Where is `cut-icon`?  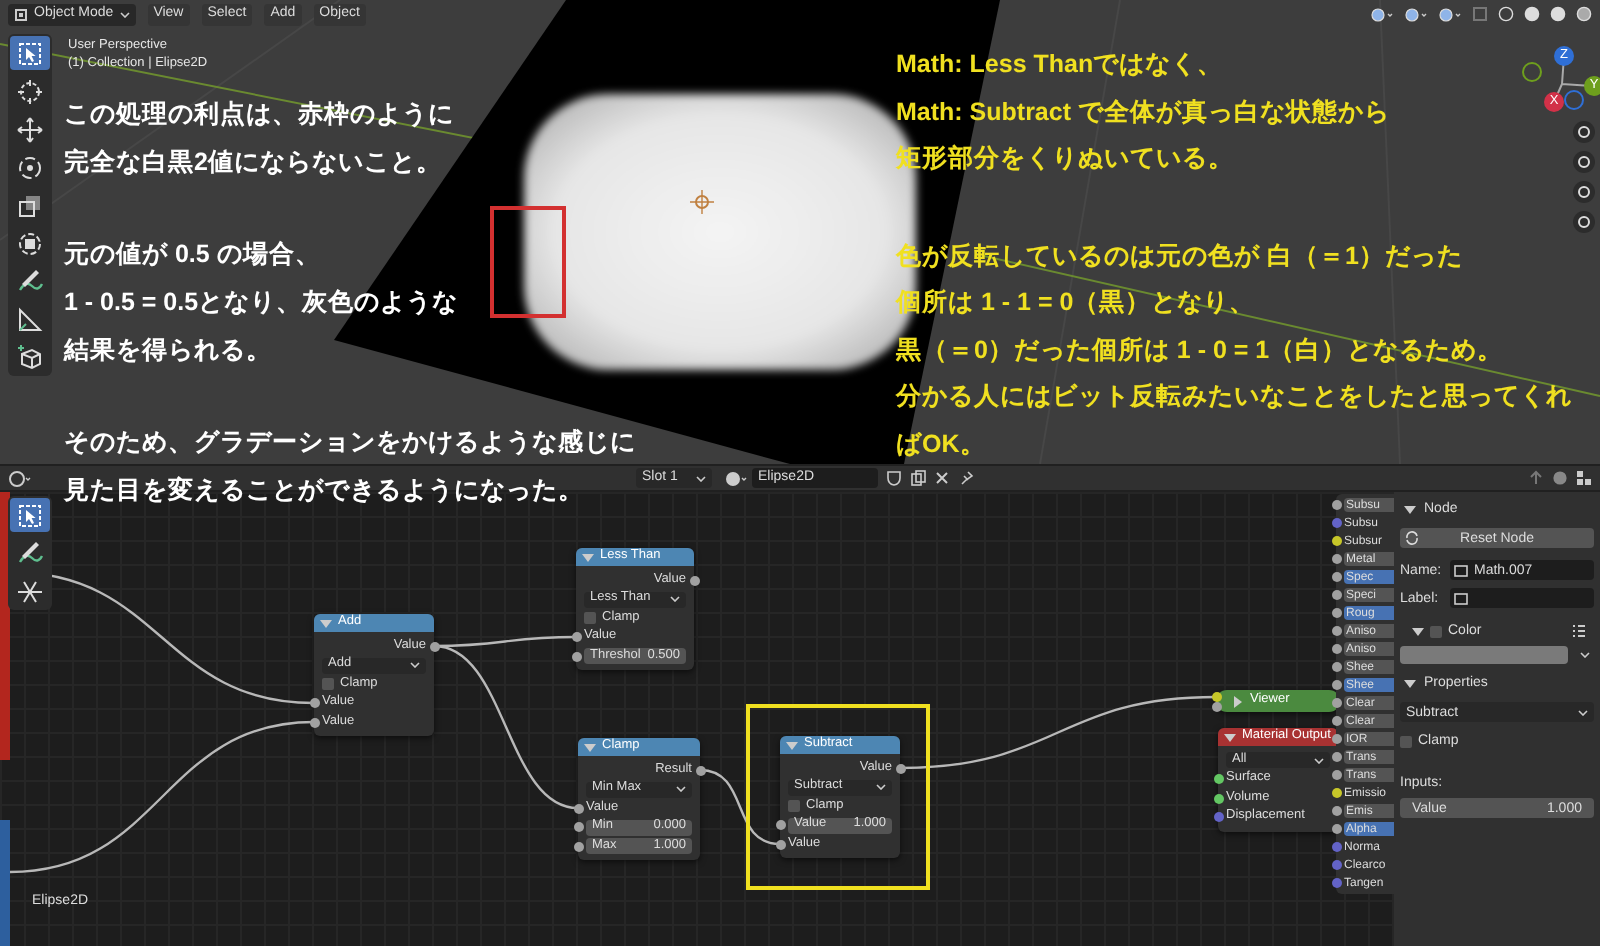
cut-icon is located at coordinates (30, 591).